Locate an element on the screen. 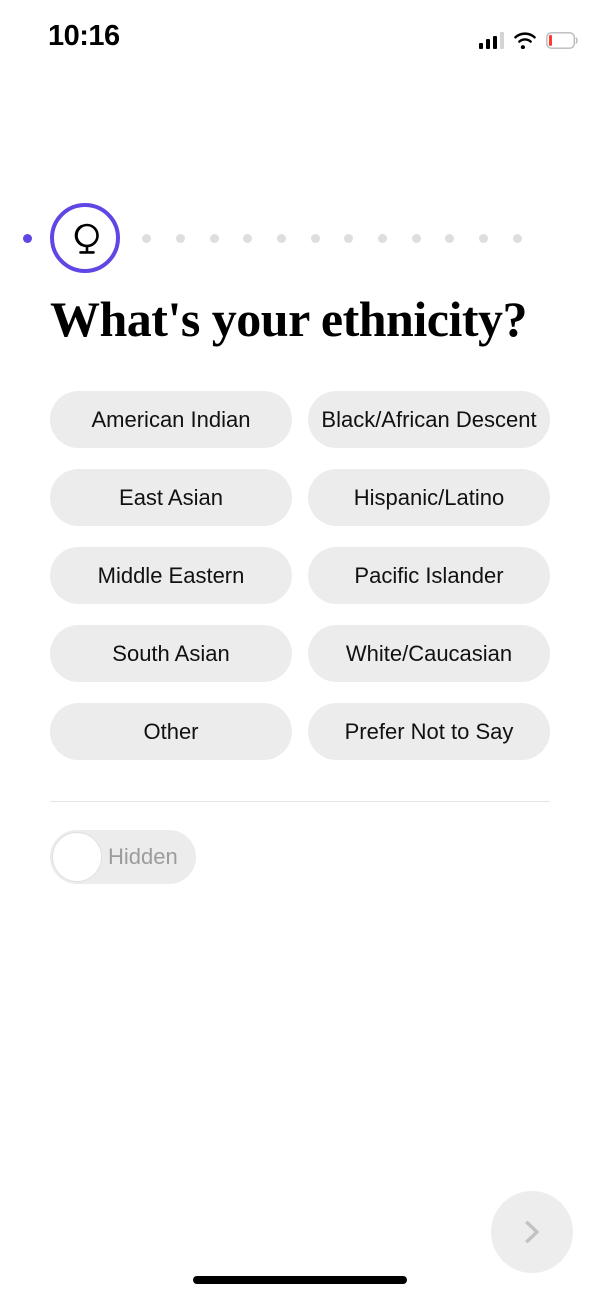 Image resolution: width=600 pixels, height=1299 pixels. cellular-bars-icon is located at coordinates (491, 40).